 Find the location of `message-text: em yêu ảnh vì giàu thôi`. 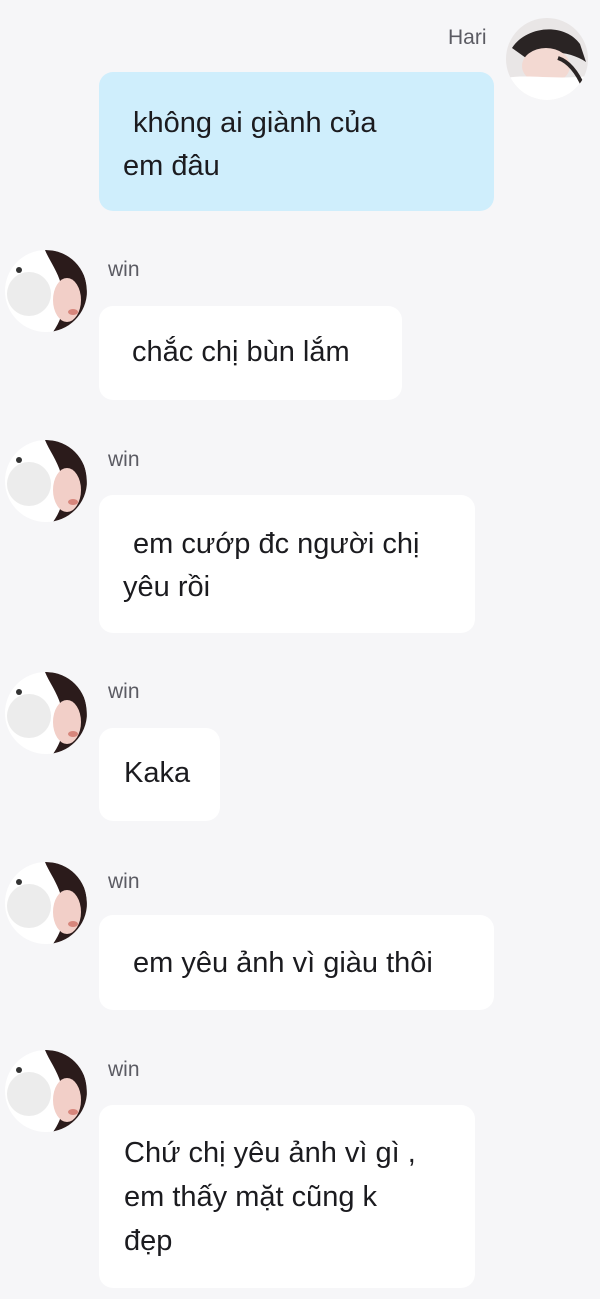

message-text: em yêu ảnh vì giàu thôi is located at coordinates (283, 963).